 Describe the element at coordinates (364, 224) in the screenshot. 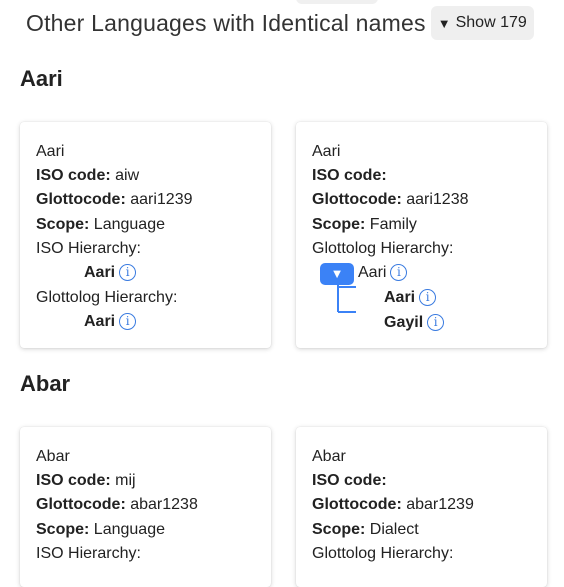

I see `scope-row: Scope: Family` at that location.